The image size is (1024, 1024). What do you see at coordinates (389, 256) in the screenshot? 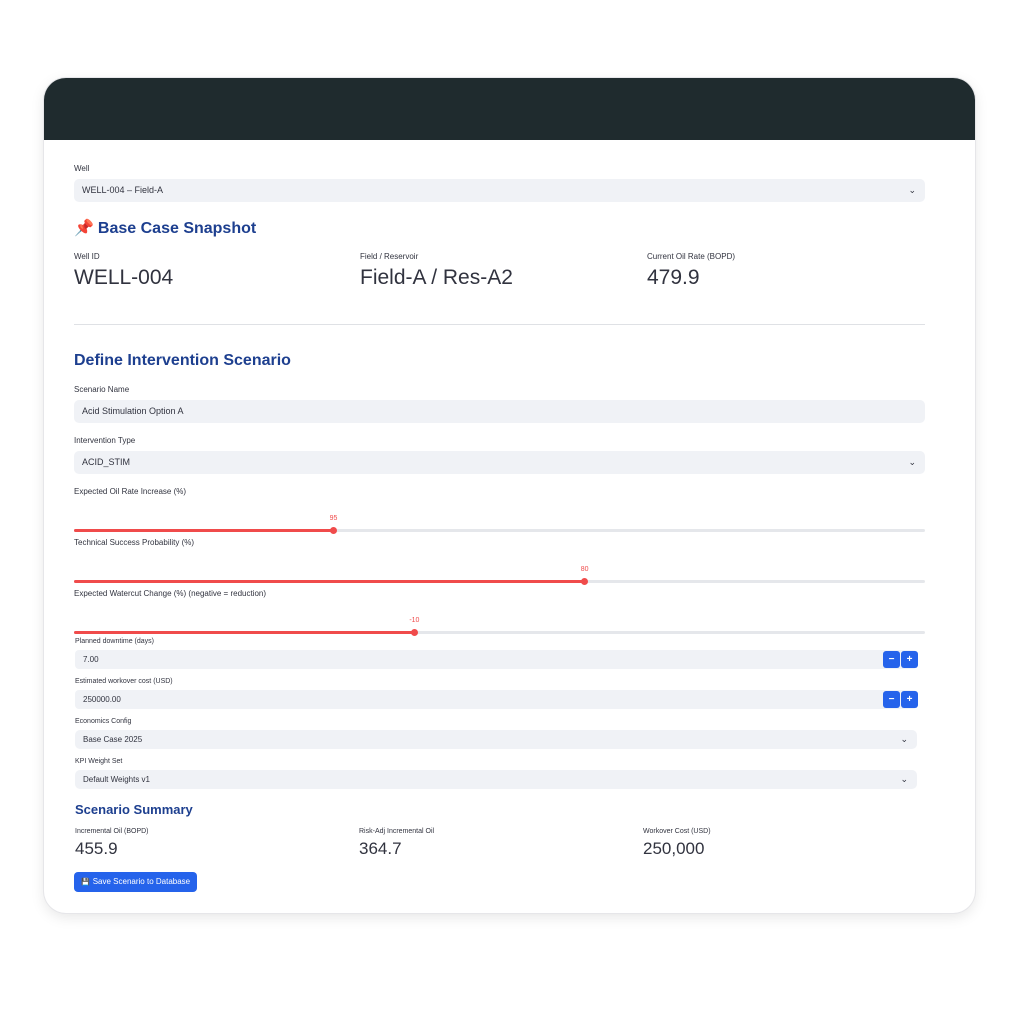
I see `metric-label-field: Field / Reservoir` at bounding box center [389, 256].